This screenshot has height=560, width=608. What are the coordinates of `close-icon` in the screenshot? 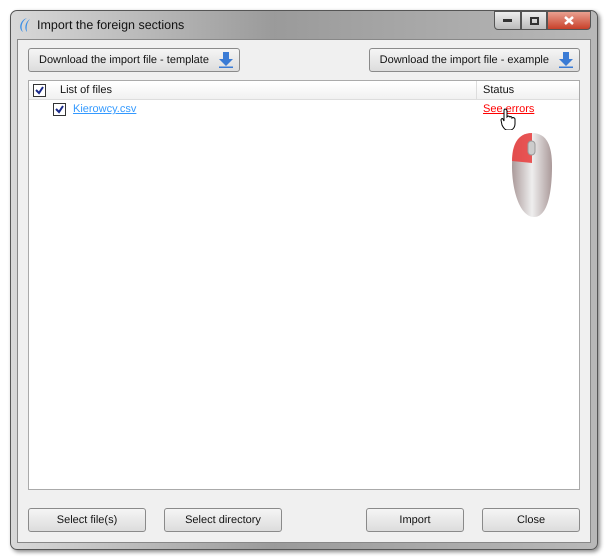 It's located at (569, 20).